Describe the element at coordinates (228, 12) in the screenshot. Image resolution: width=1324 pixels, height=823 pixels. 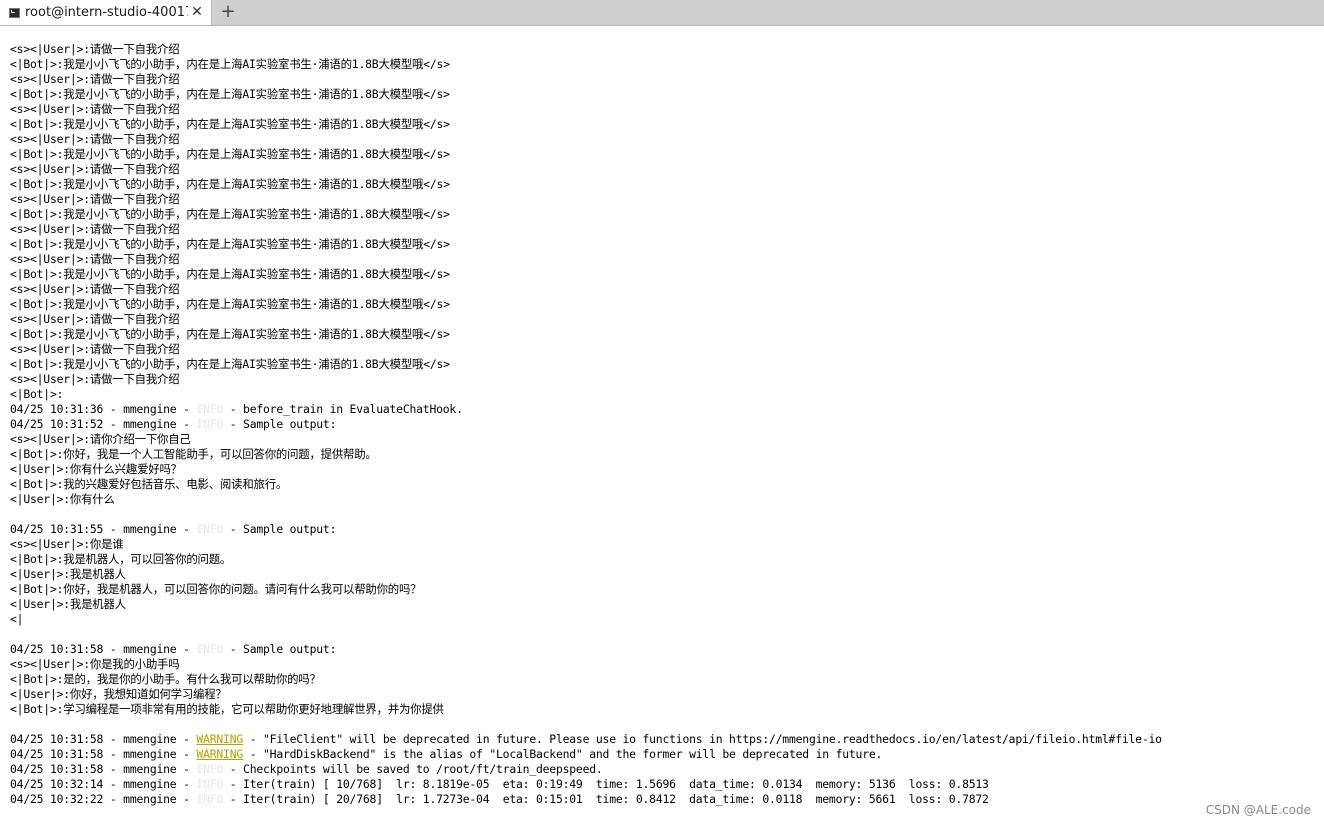
I see `new-tab-button: +` at that location.